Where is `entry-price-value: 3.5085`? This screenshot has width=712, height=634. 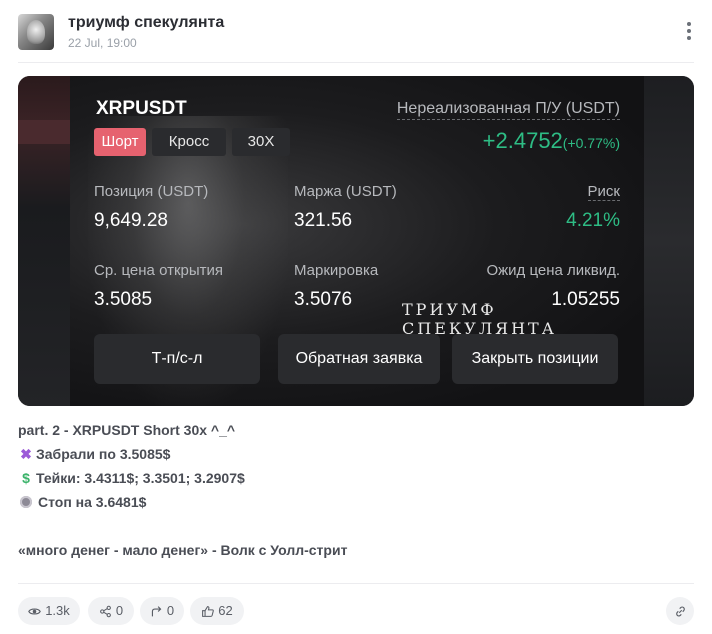
entry-price-value: 3.5085 is located at coordinates (123, 299).